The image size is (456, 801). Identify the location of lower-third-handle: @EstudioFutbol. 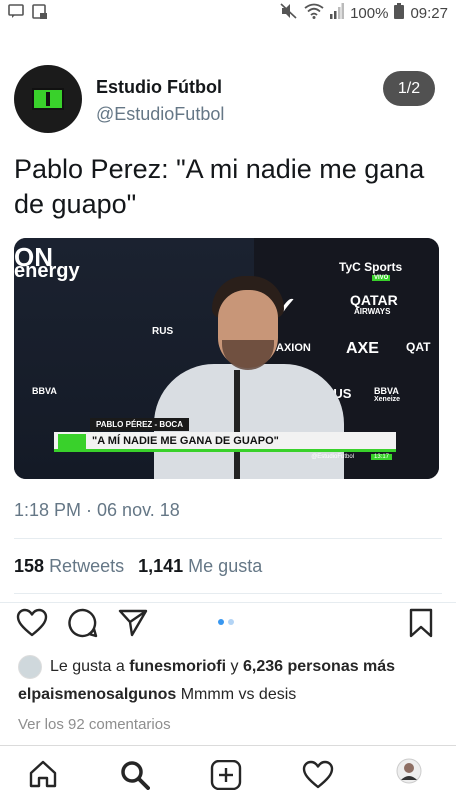
(332, 457).